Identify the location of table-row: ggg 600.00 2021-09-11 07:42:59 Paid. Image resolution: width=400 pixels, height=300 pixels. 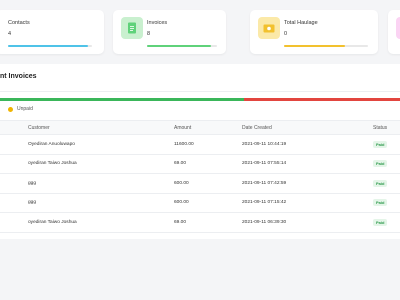
(200, 183).